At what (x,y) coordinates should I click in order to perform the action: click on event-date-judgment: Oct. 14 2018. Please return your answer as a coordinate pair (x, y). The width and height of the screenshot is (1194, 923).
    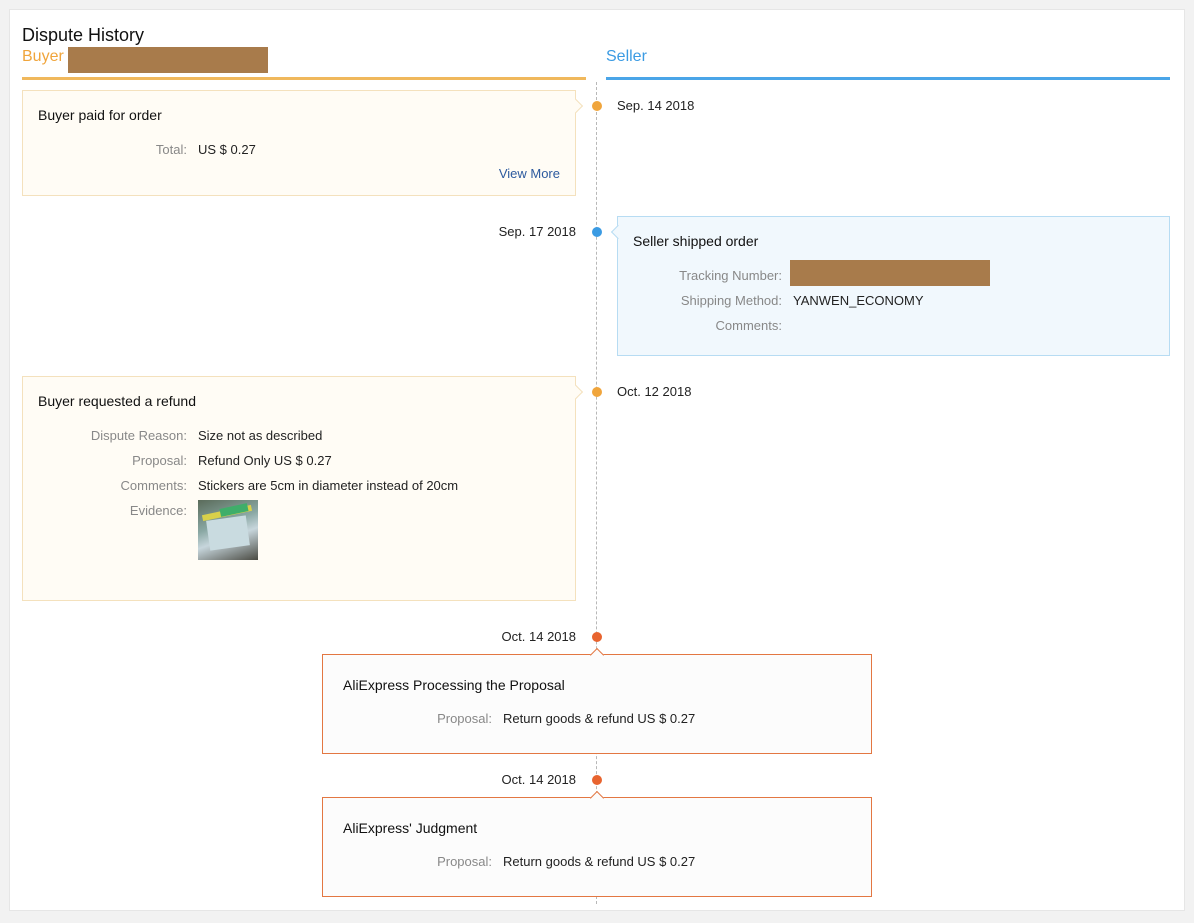
    Looking at the image, I should click on (538, 779).